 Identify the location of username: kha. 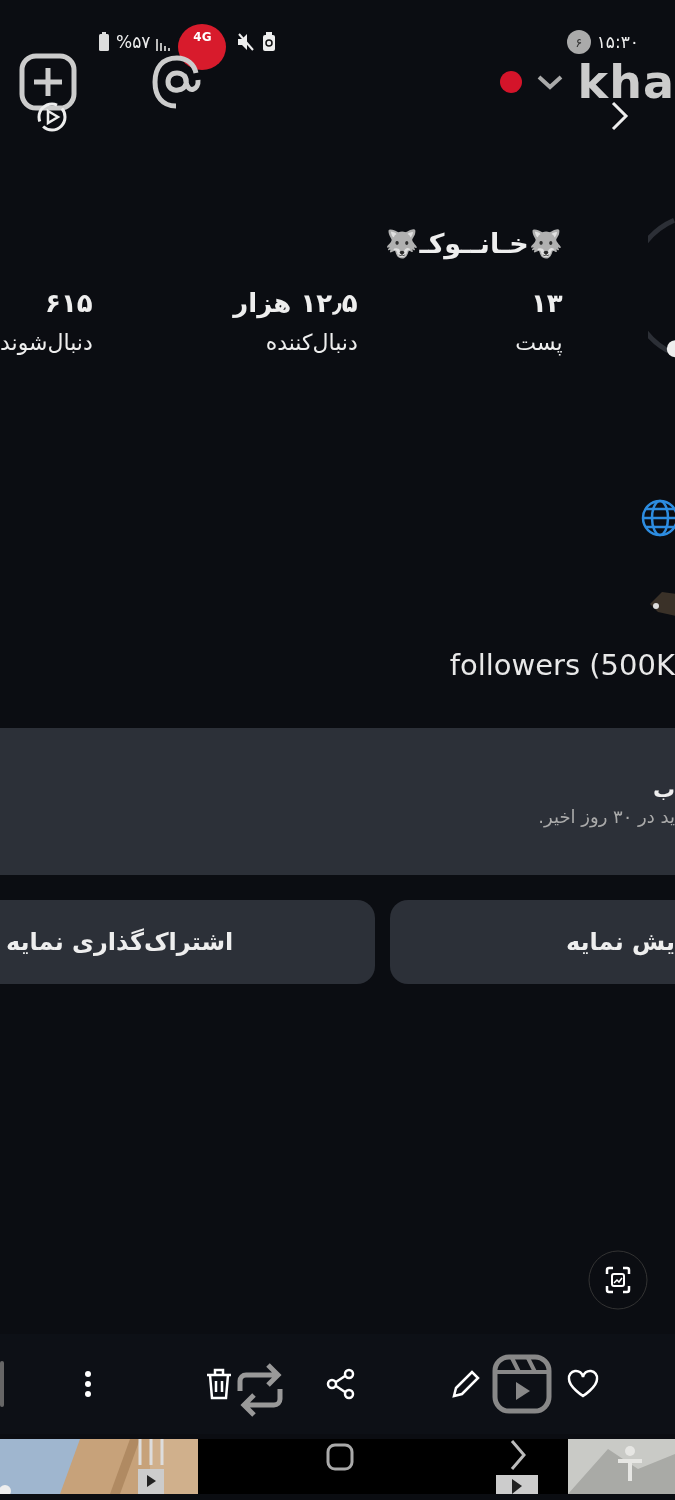
(626, 82).